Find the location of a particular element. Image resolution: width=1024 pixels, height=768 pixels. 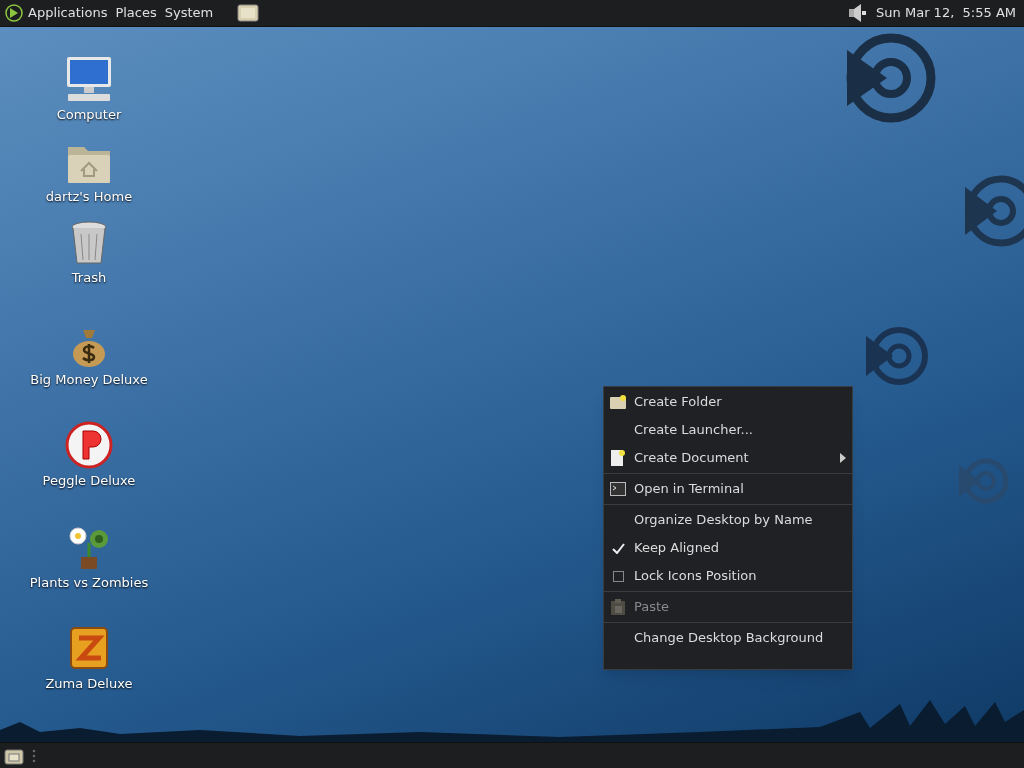

clipboard-icon is located at coordinates (618, 607).